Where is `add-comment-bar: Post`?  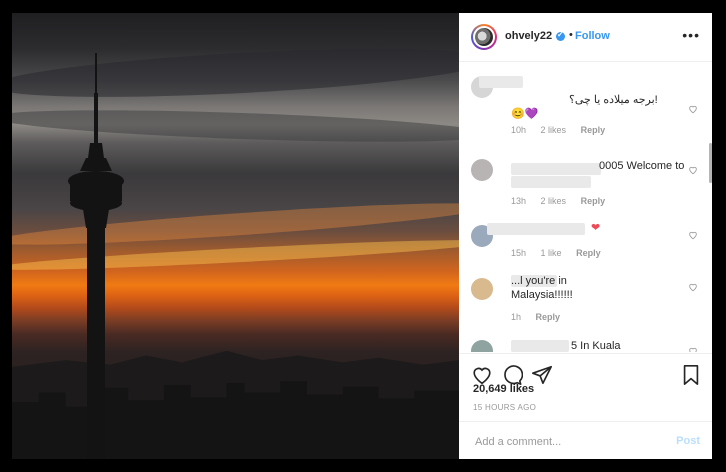
add-comment-bar: Post is located at coordinates (585, 440).